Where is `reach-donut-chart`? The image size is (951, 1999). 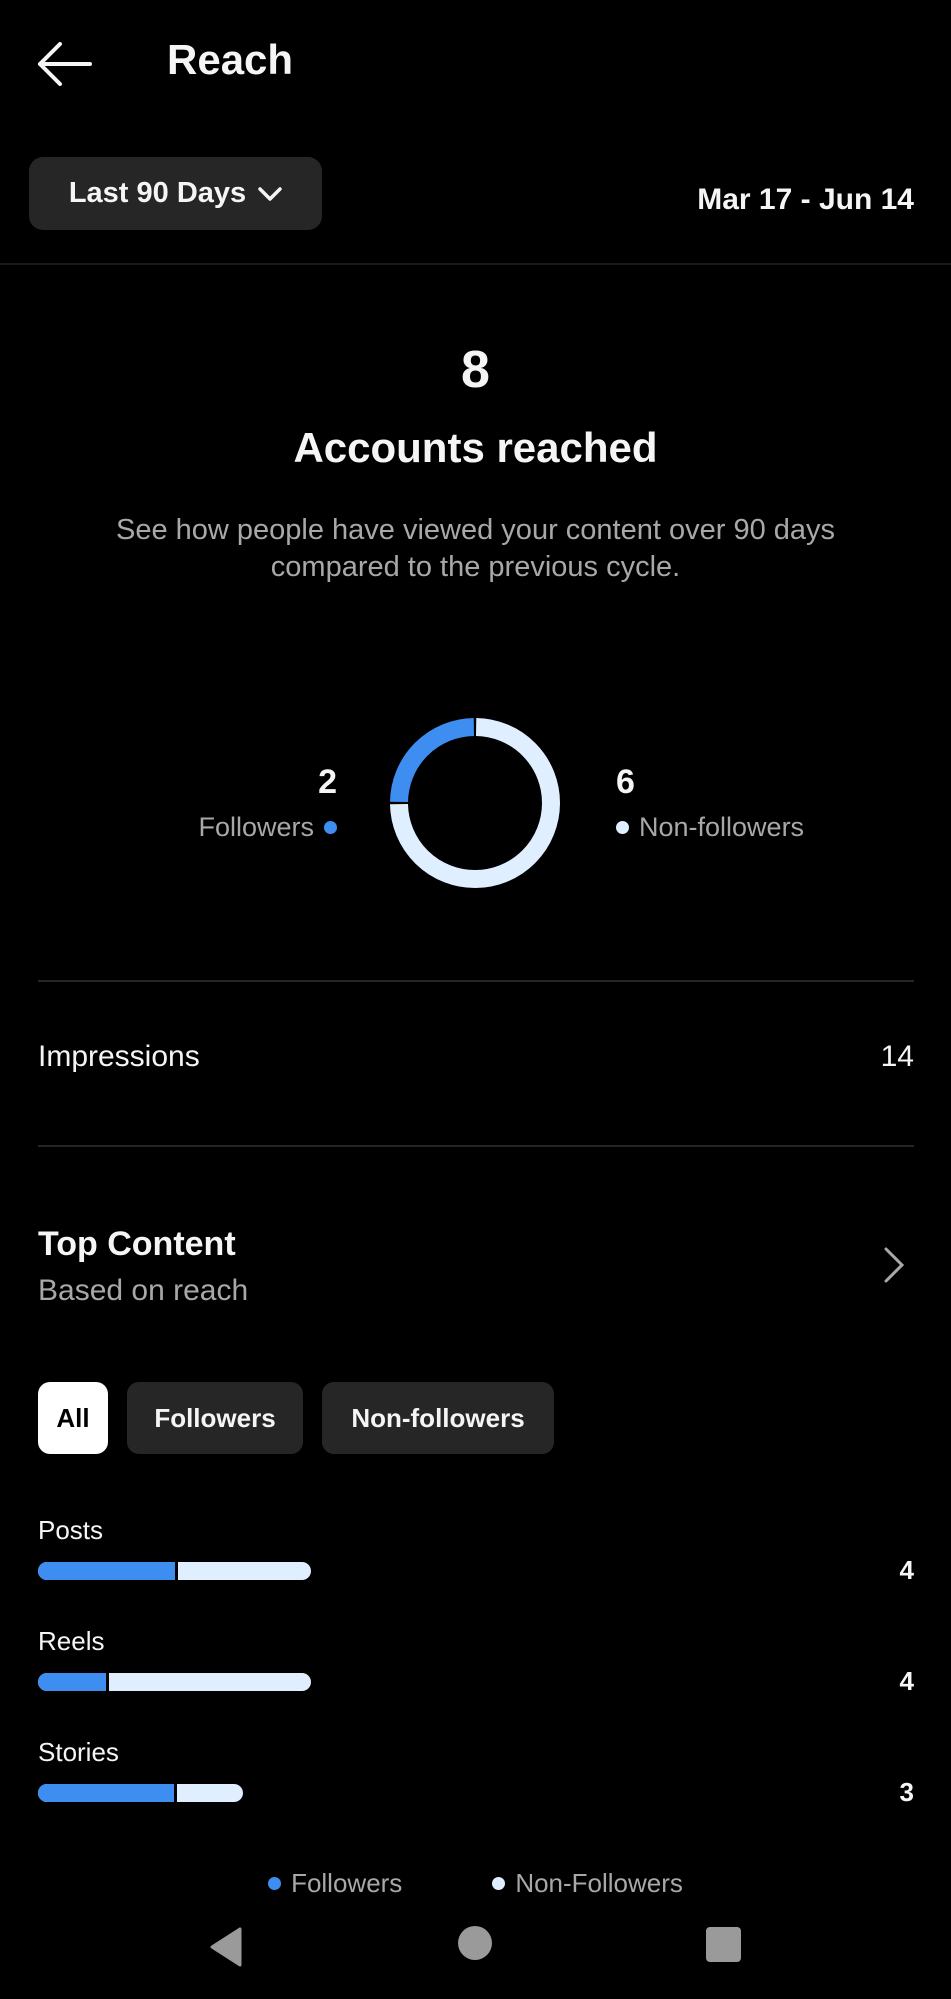
reach-donut-chart is located at coordinates (475, 803).